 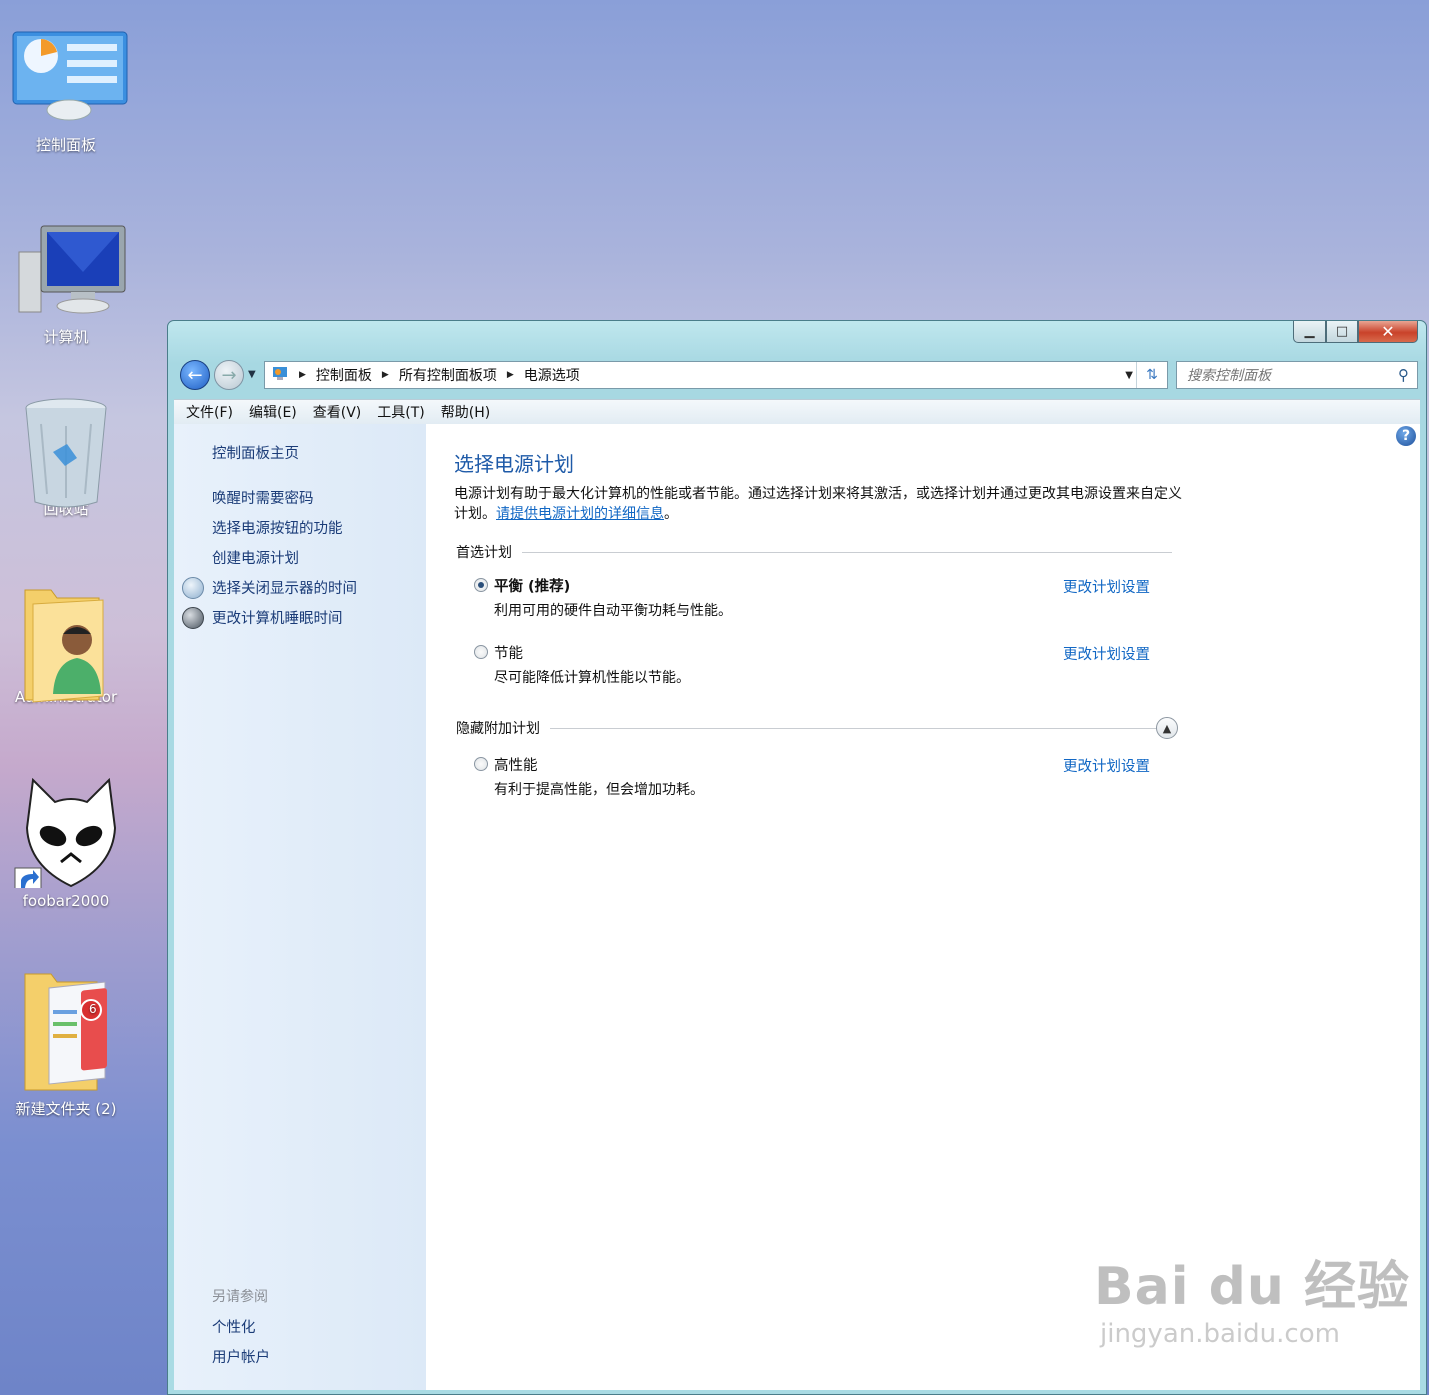 I want to click on breadcrumb: ▶ 控制面板 ▶ 所有控制面板项 ▶ 电源选项, so click(x=422, y=375).